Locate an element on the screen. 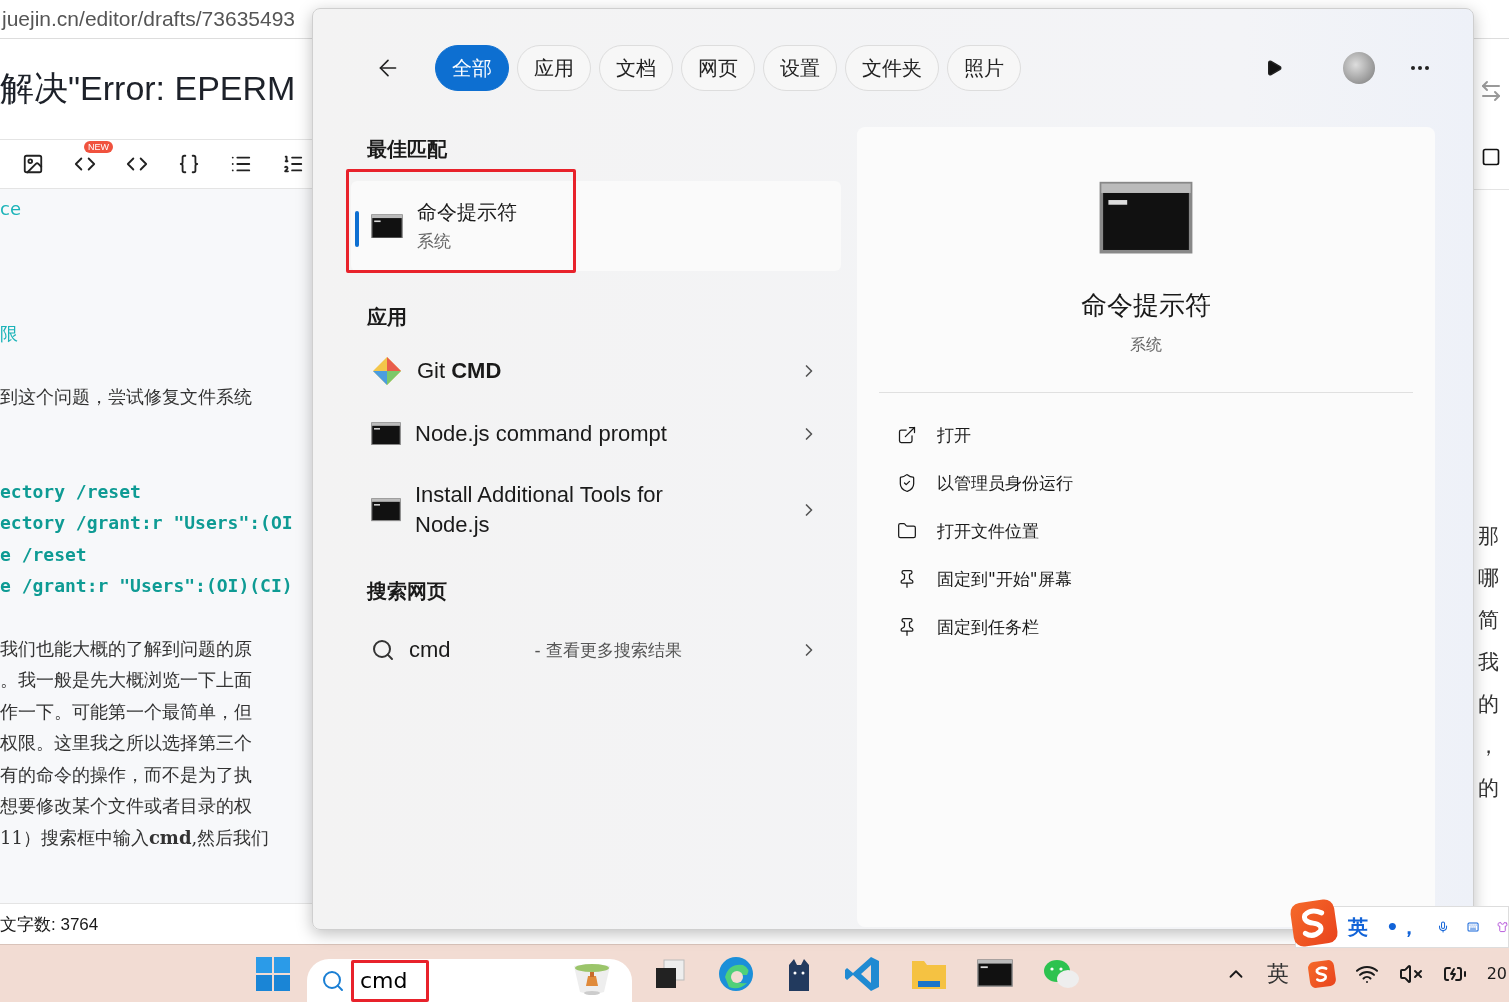 This screenshot has height=1002, width=1509. more-icon is located at coordinates (1420, 68).